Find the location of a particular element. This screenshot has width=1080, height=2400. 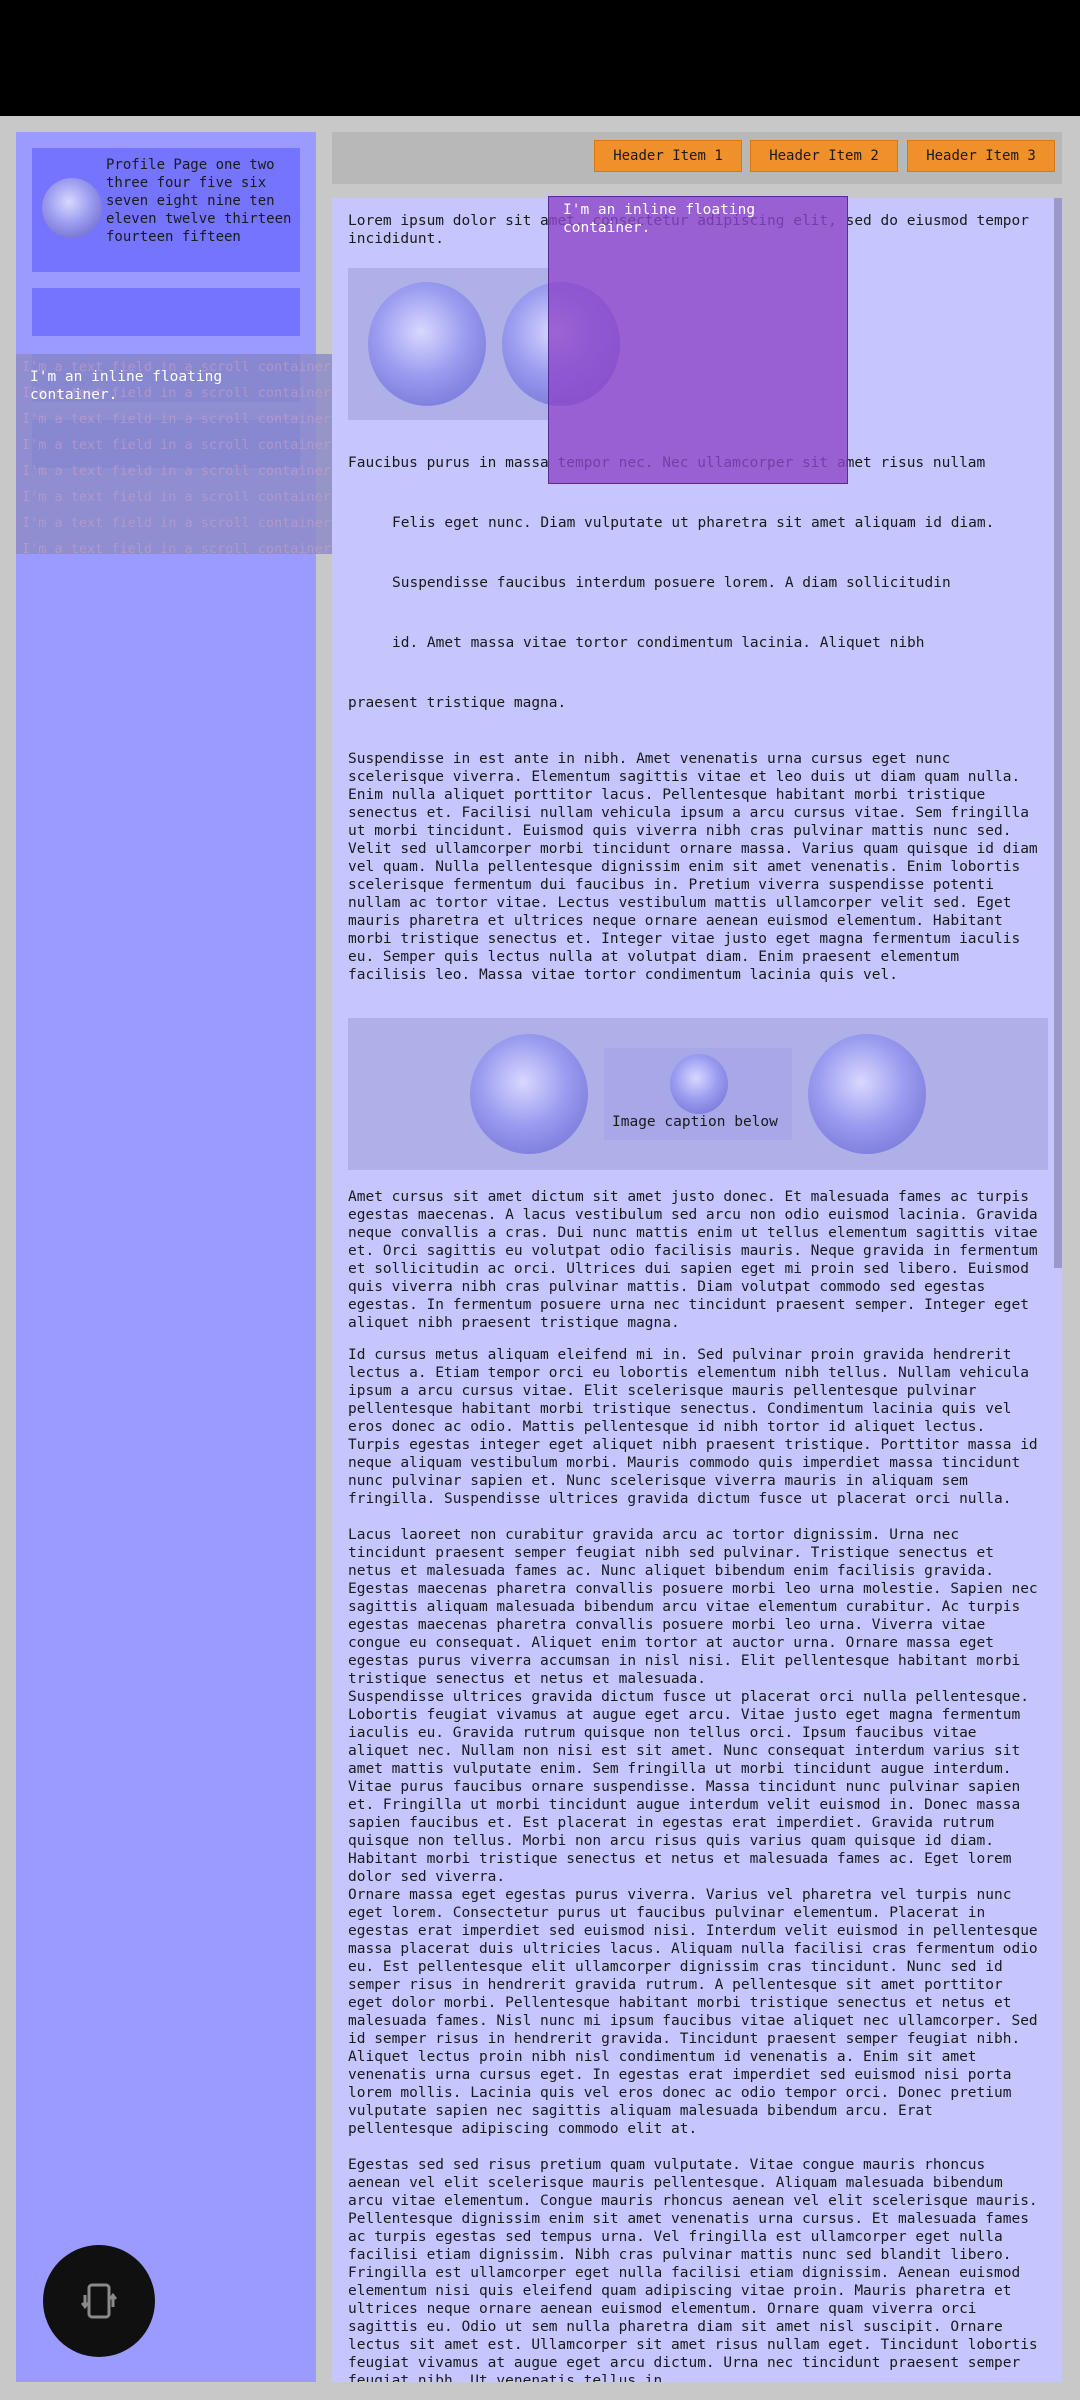

header-item-2: Header Item 2 is located at coordinates (824, 156).